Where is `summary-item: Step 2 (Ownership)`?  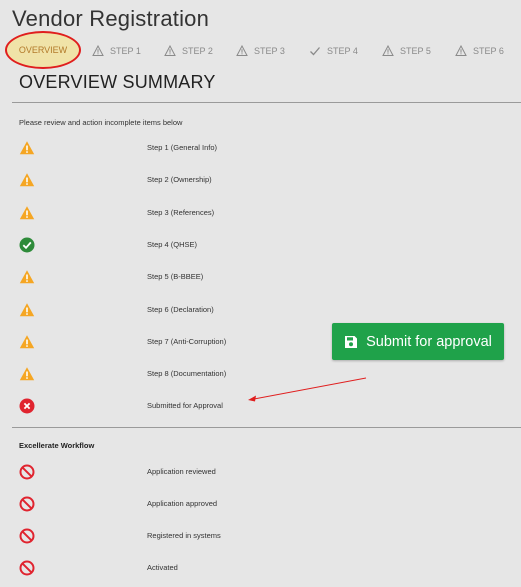 summary-item: Step 2 (Ownership) is located at coordinates (260, 180).